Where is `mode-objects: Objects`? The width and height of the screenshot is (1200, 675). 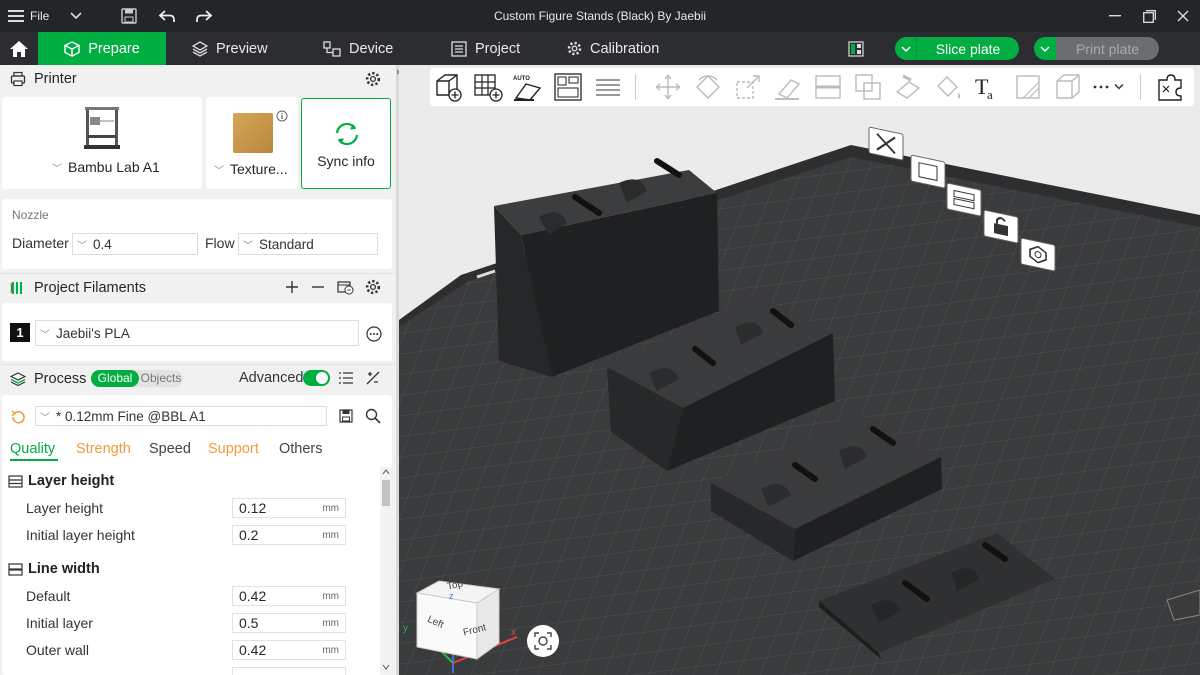 mode-objects: Objects is located at coordinates (161, 378).